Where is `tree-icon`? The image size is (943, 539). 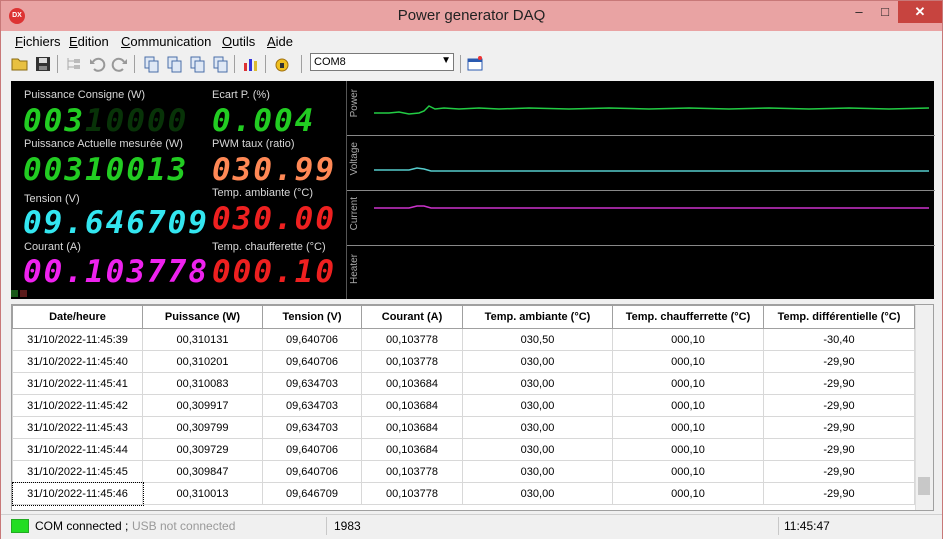 tree-icon is located at coordinates (74, 64).